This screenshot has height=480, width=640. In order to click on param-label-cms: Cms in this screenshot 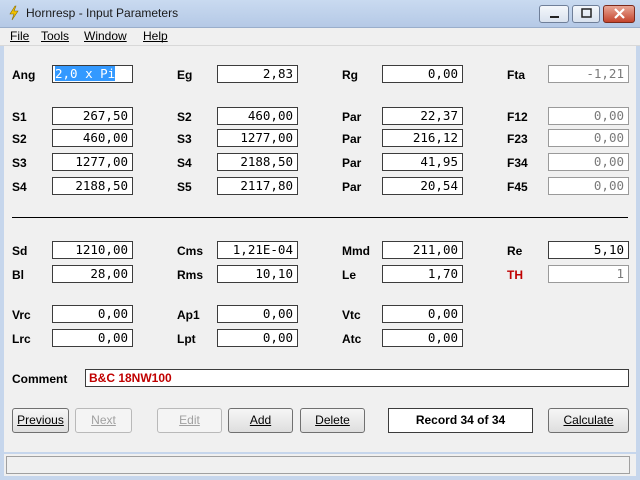, I will do `click(190, 251)`.